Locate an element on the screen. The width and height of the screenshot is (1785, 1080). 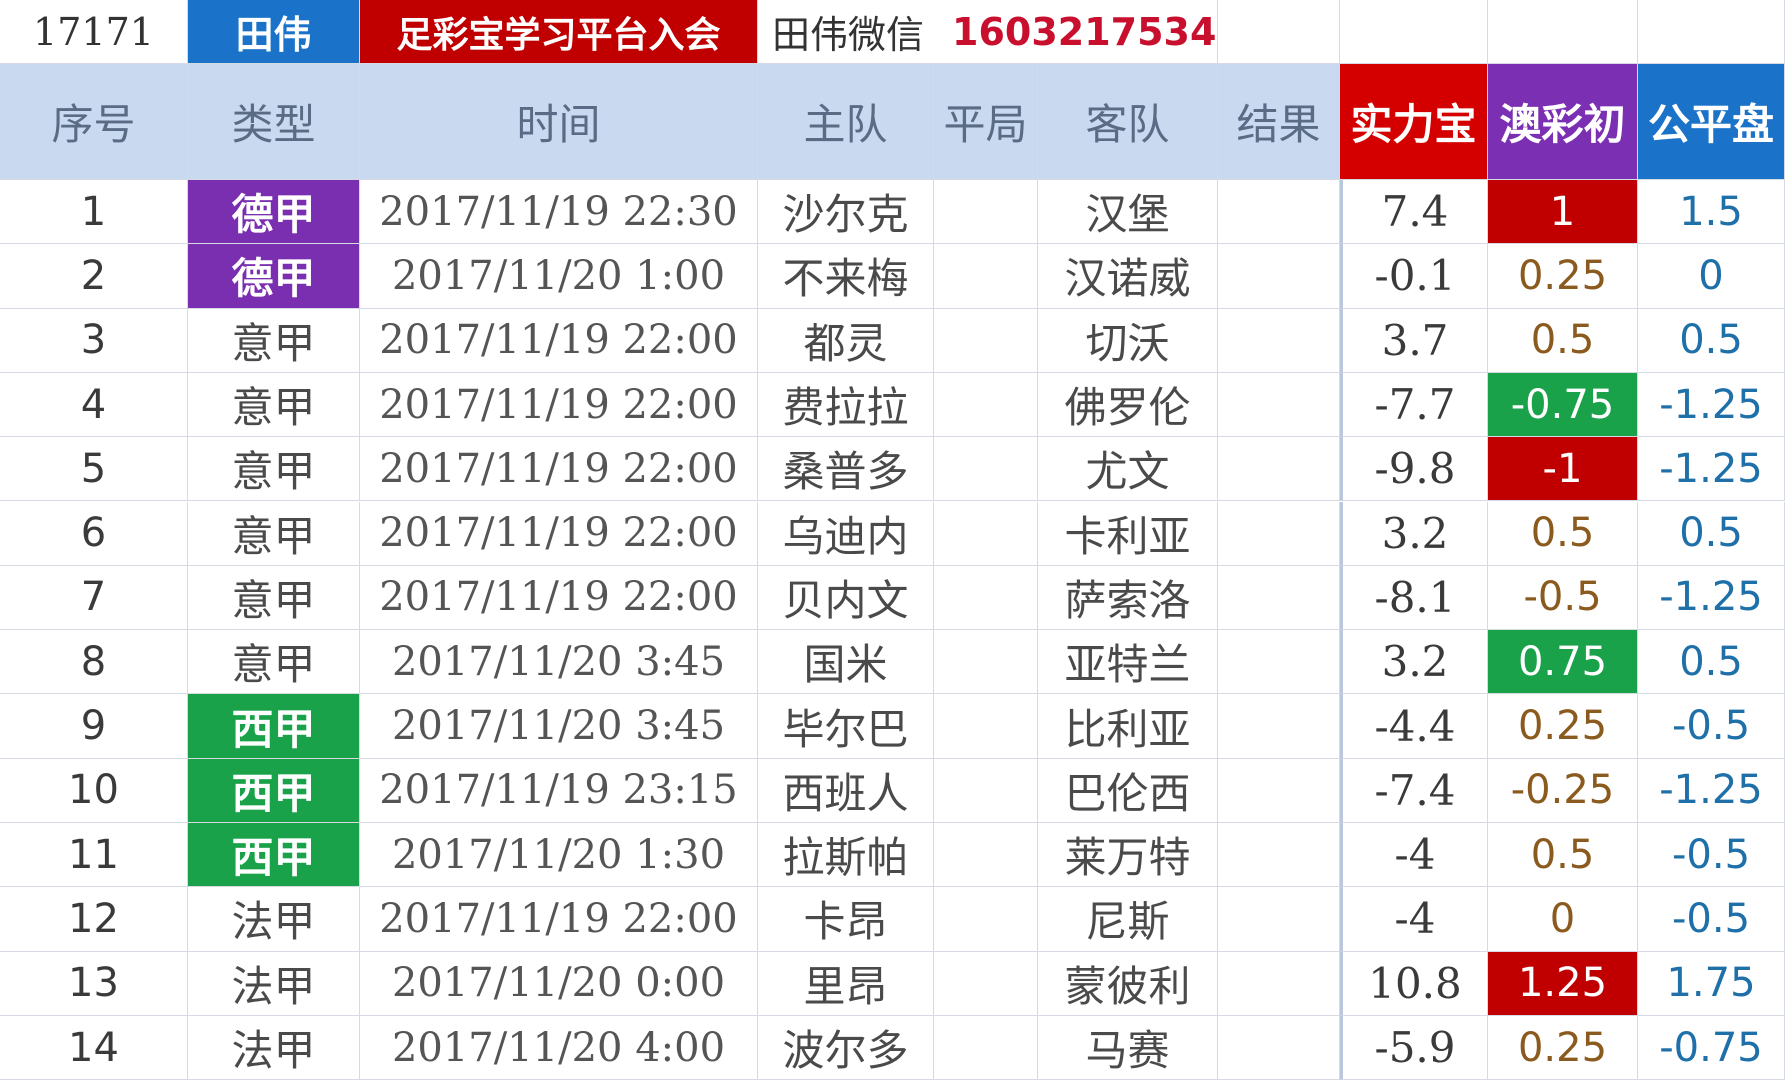
cell-home: 国米 is located at coordinates (846, 662).